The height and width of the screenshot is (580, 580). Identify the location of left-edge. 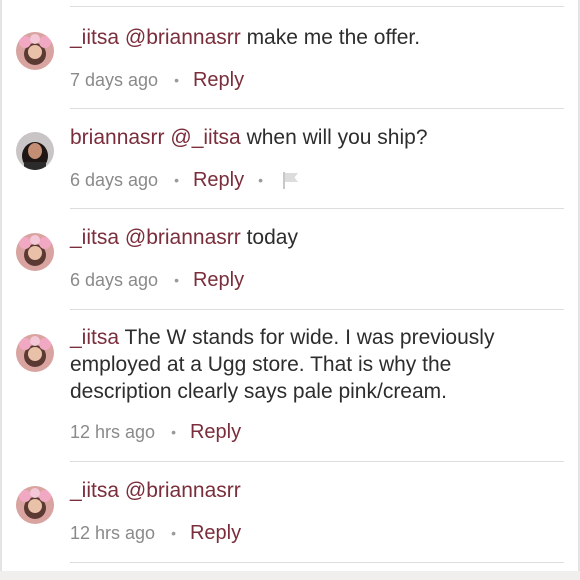
(1, 290).